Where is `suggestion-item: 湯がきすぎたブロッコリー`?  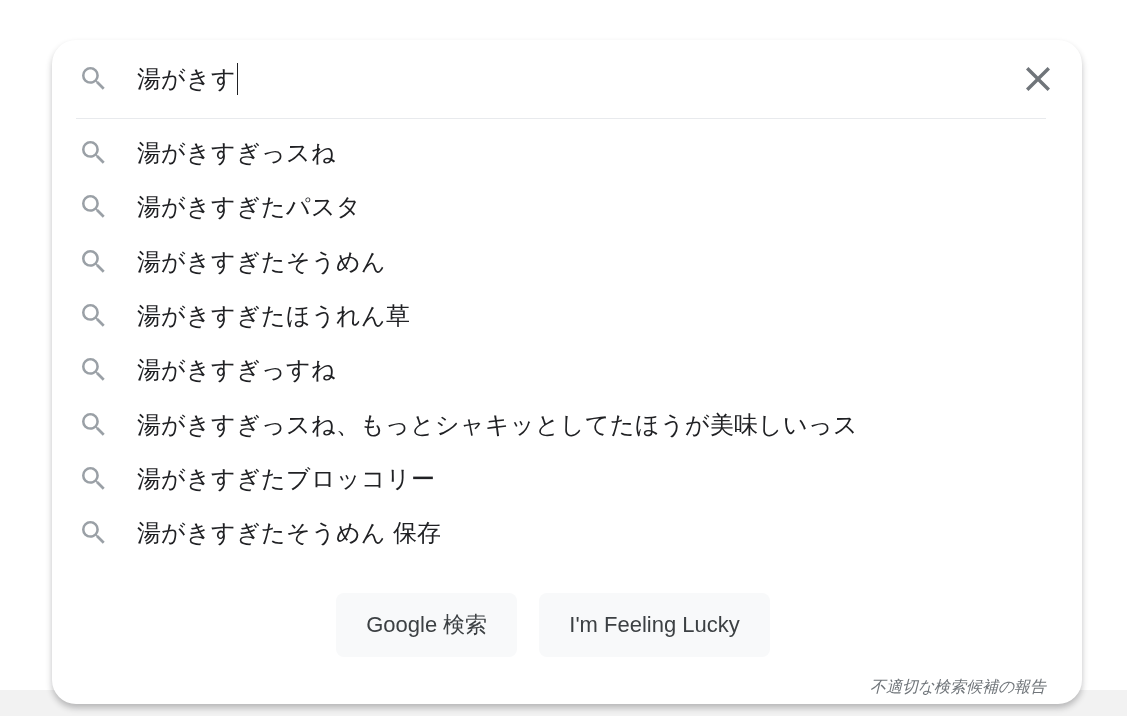
suggestion-item: 湯がきすぎたブロッコリー is located at coordinates (567, 479).